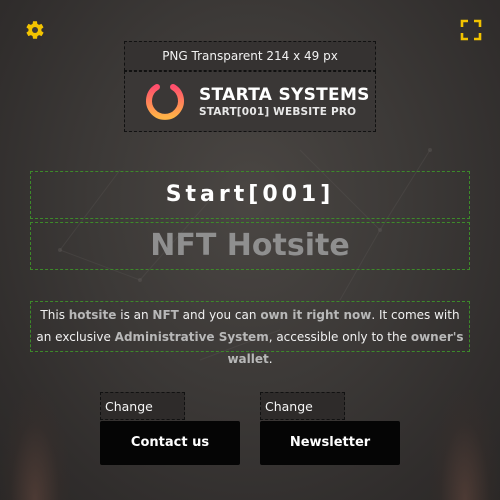  I want to click on fullscreen-icon, so click(471, 30).